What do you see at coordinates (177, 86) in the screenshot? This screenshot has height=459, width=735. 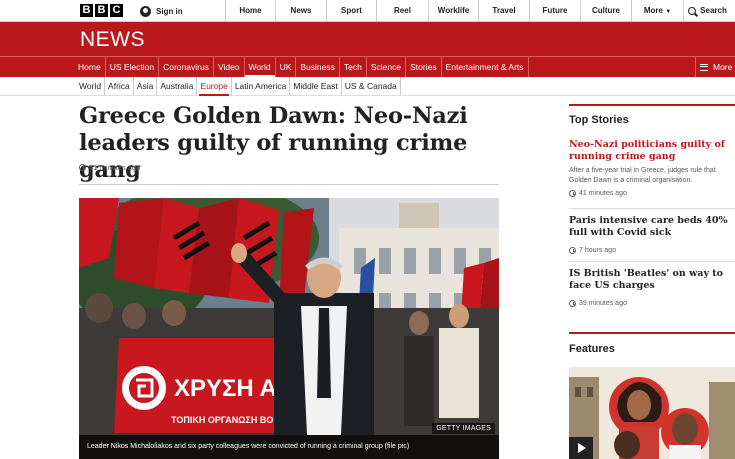 I see `subnav-item-australia: Australia` at bounding box center [177, 86].